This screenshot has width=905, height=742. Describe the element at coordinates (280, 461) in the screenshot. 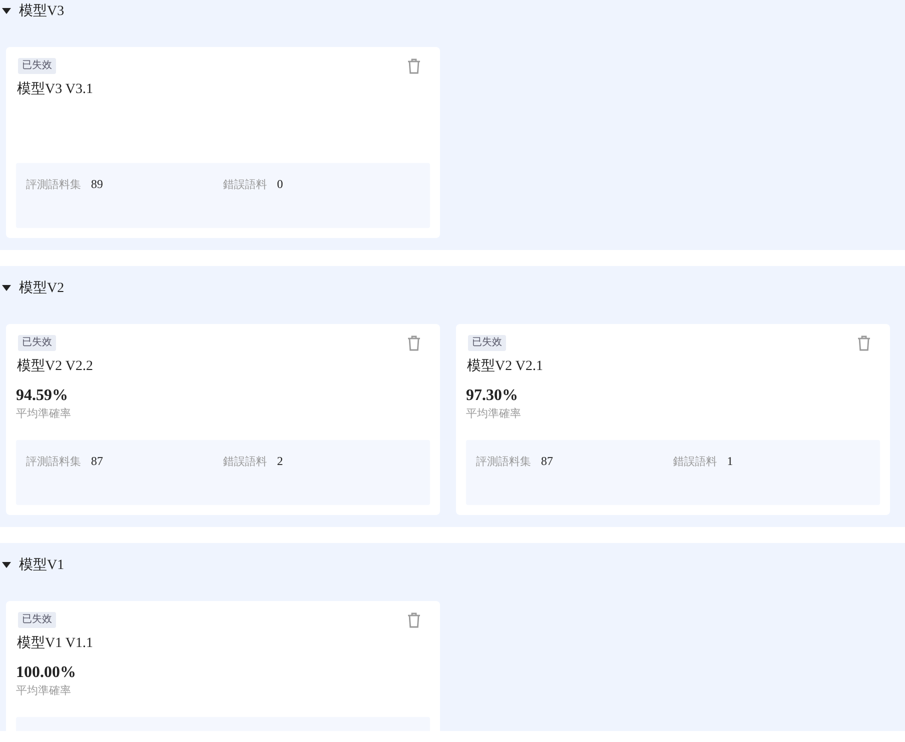

I see `stat-value: 2` at that location.